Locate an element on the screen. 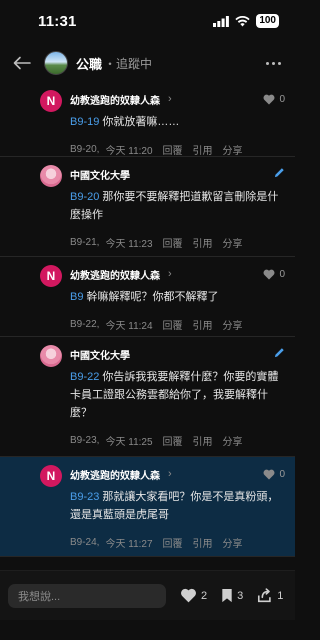 Image resolution: width=320 pixels, height=640 pixels. floor-number: B9-21, is located at coordinates (85, 242).